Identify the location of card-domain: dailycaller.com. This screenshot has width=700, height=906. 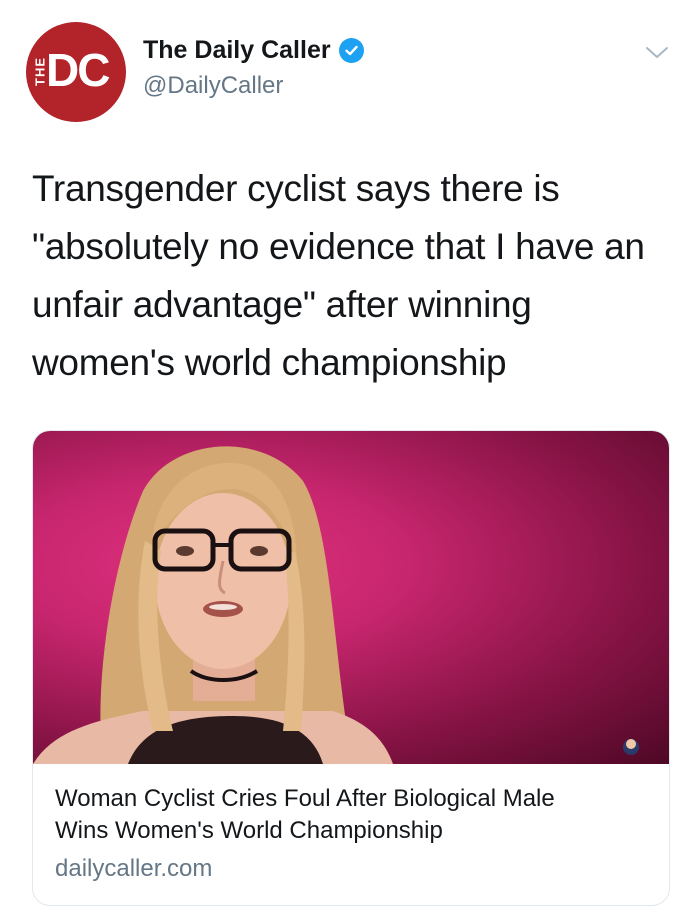
(133, 869).